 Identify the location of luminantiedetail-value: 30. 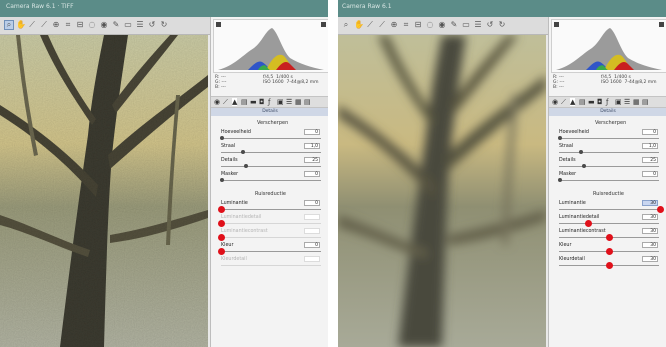
(650, 217).